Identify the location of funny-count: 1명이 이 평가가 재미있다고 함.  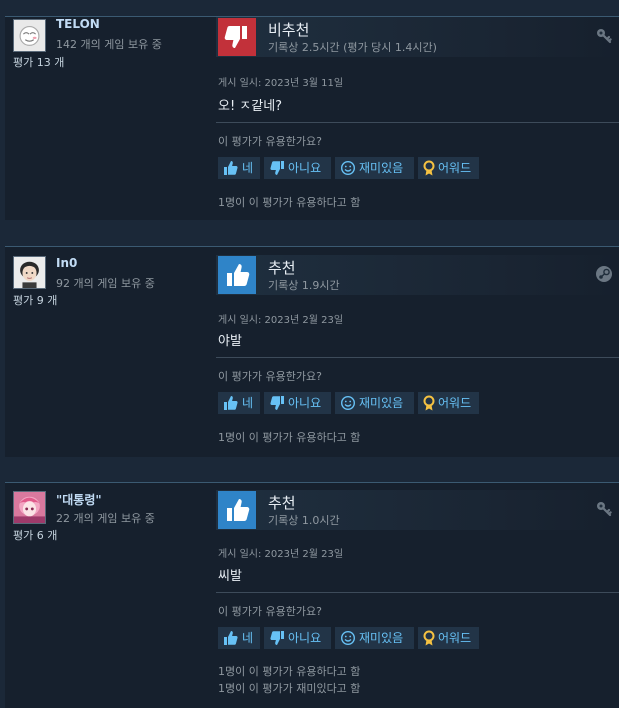
(289, 688).